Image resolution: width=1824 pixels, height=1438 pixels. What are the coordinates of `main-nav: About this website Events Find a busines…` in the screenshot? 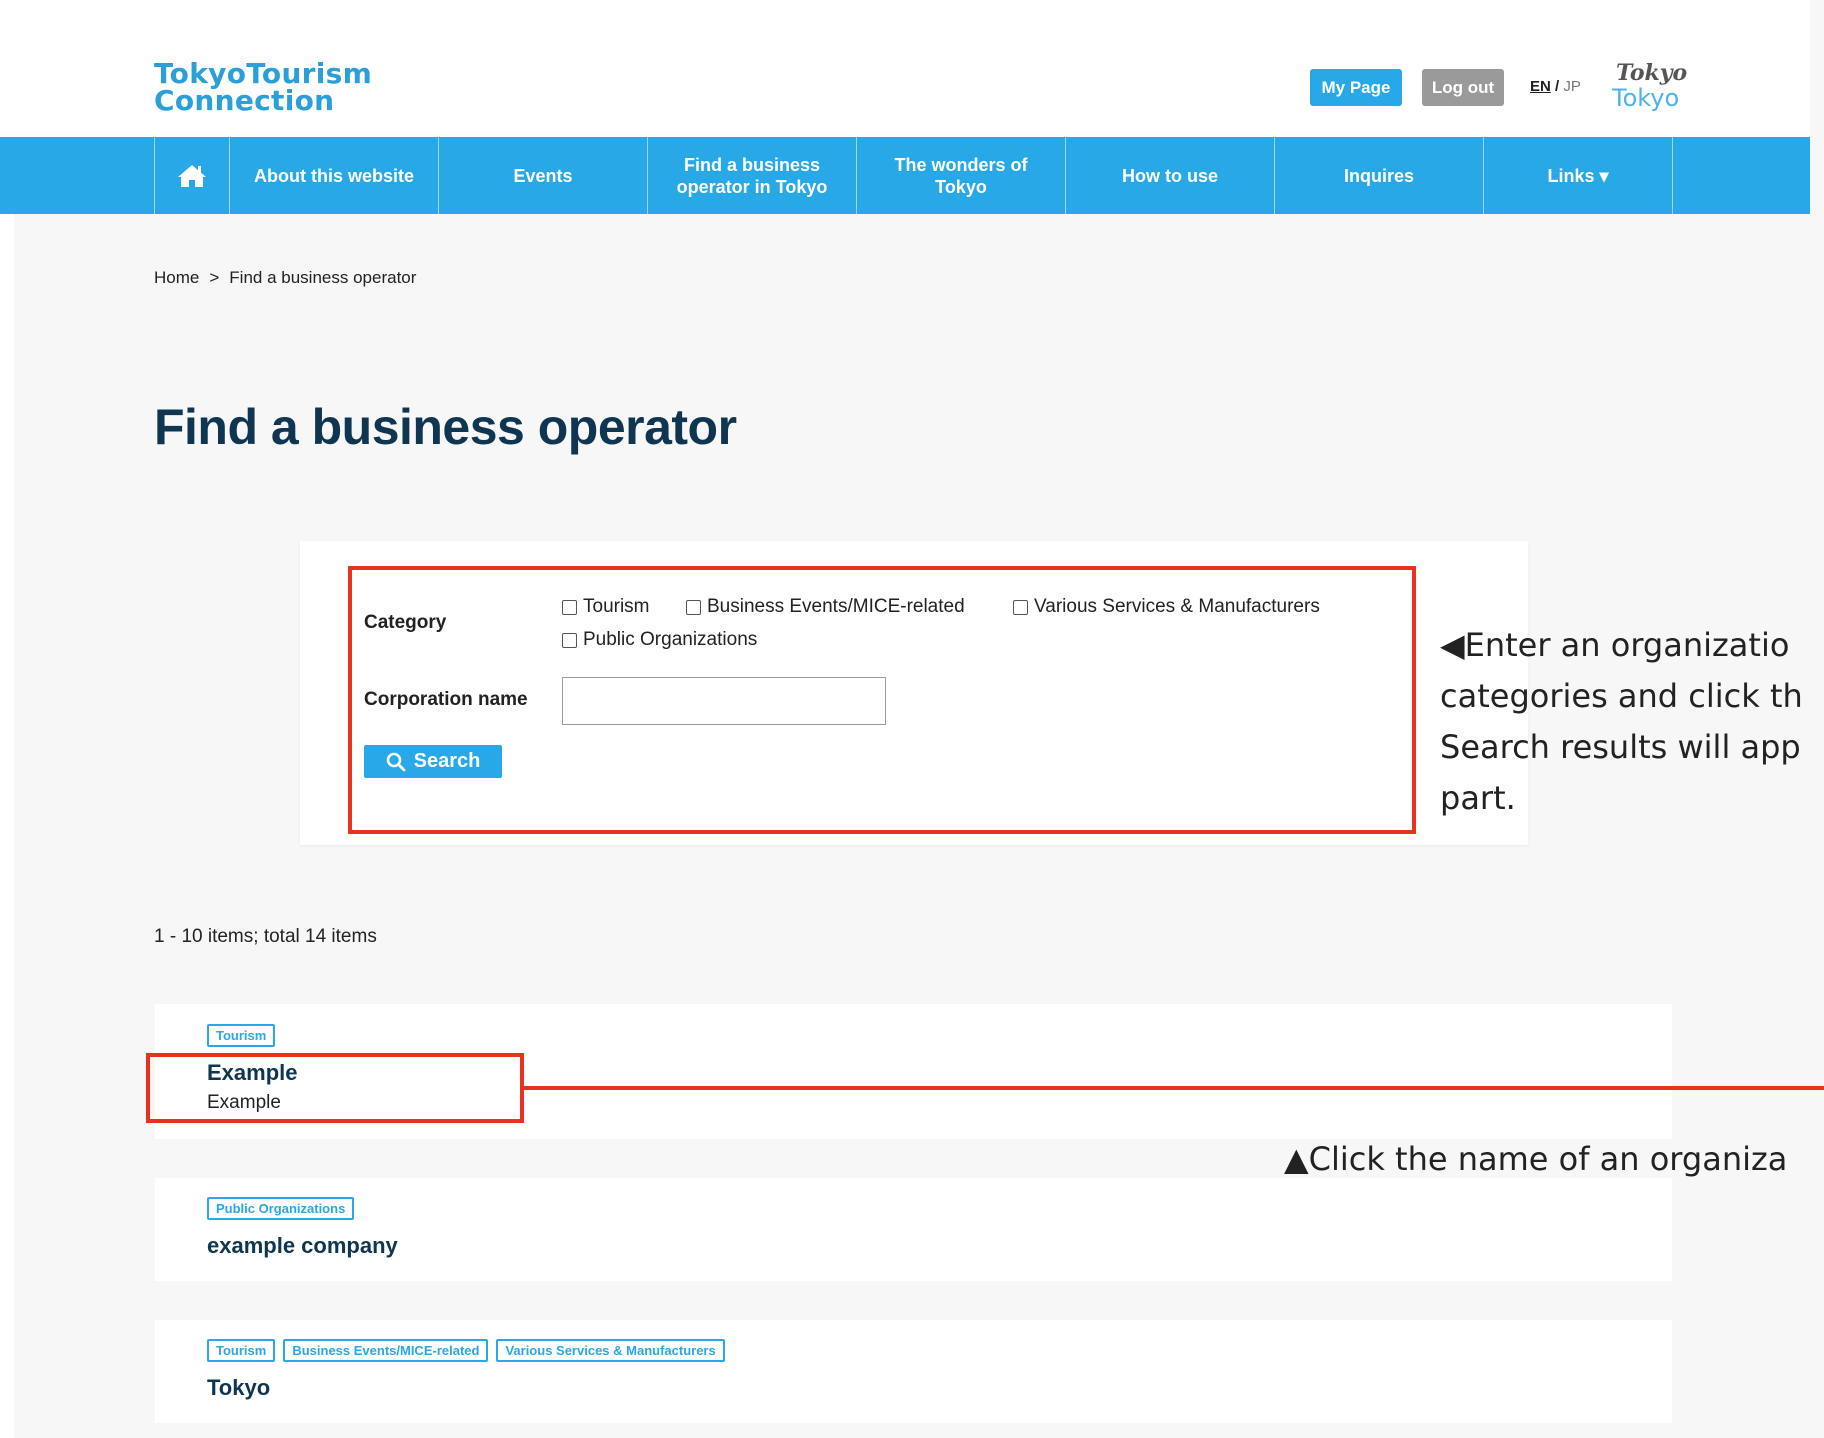 It's located at (905, 175).